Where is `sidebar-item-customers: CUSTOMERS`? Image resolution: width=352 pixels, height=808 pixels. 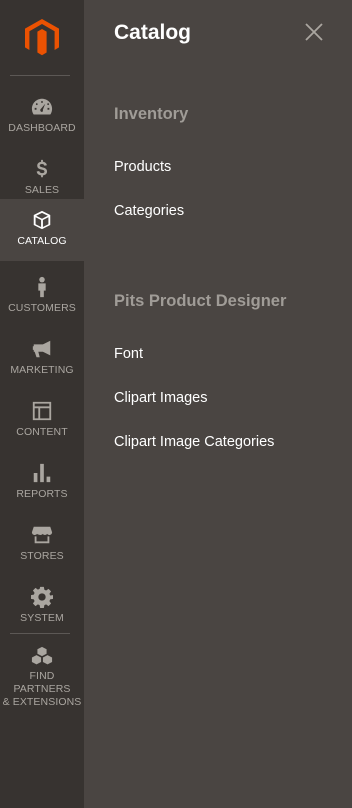 sidebar-item-customers: CUSTOMERS is located at coordinates (42, 297).